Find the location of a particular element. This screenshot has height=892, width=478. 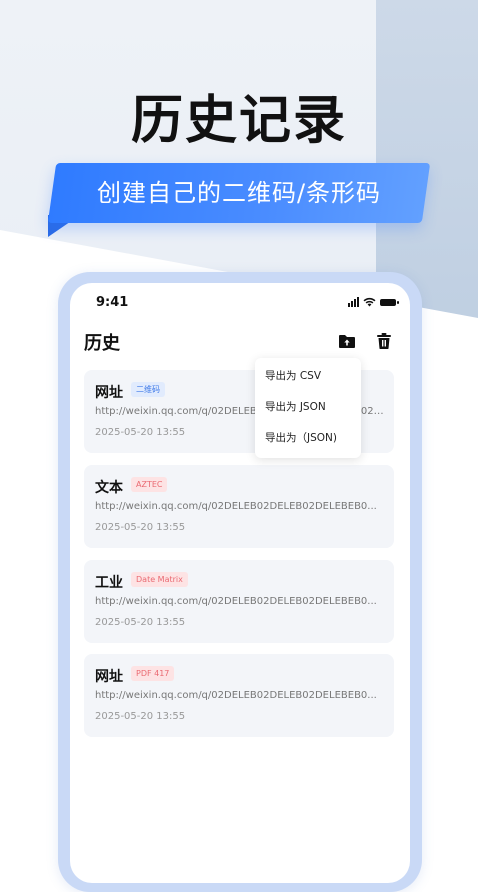

export-json-alt-option: 导出为（JSON) is located at coordinates (301, 437).